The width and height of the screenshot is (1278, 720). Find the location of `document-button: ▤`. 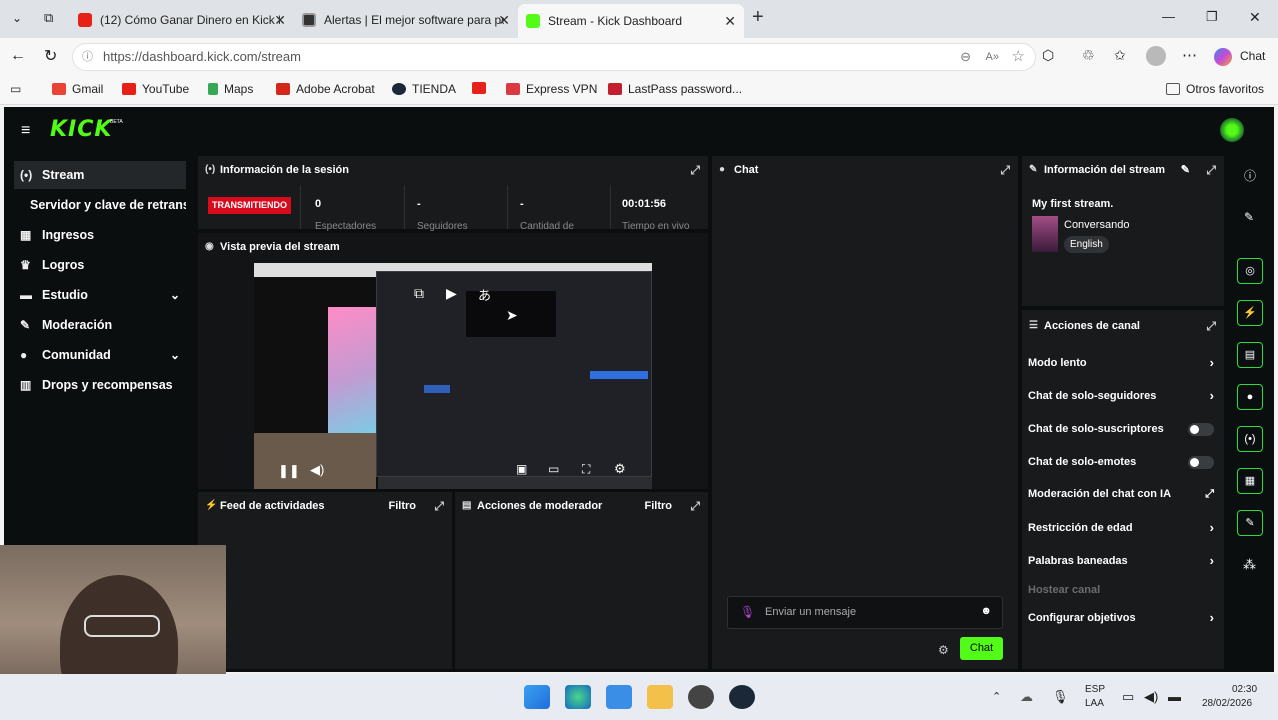

document-button: ▤ is located at coordinates (1250, 355).